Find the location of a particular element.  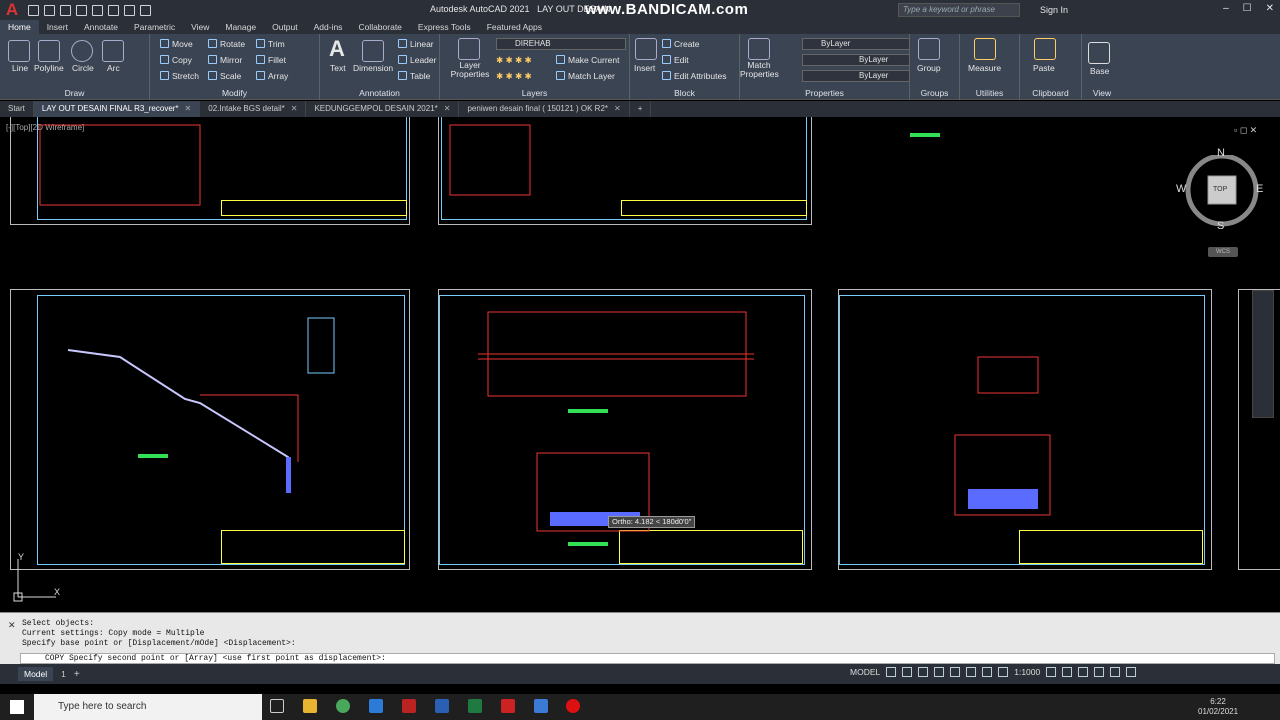

measure-button: Measure is located at coordinates (984, 68).